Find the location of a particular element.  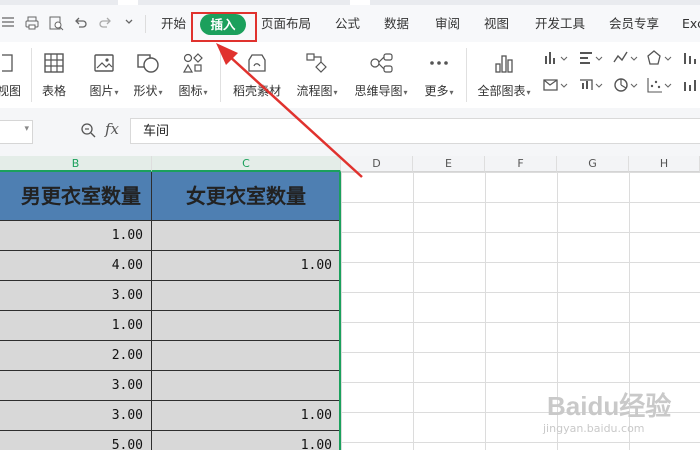

watermark-url: jingyan.baidu.com is located at coordinates (594, 428).